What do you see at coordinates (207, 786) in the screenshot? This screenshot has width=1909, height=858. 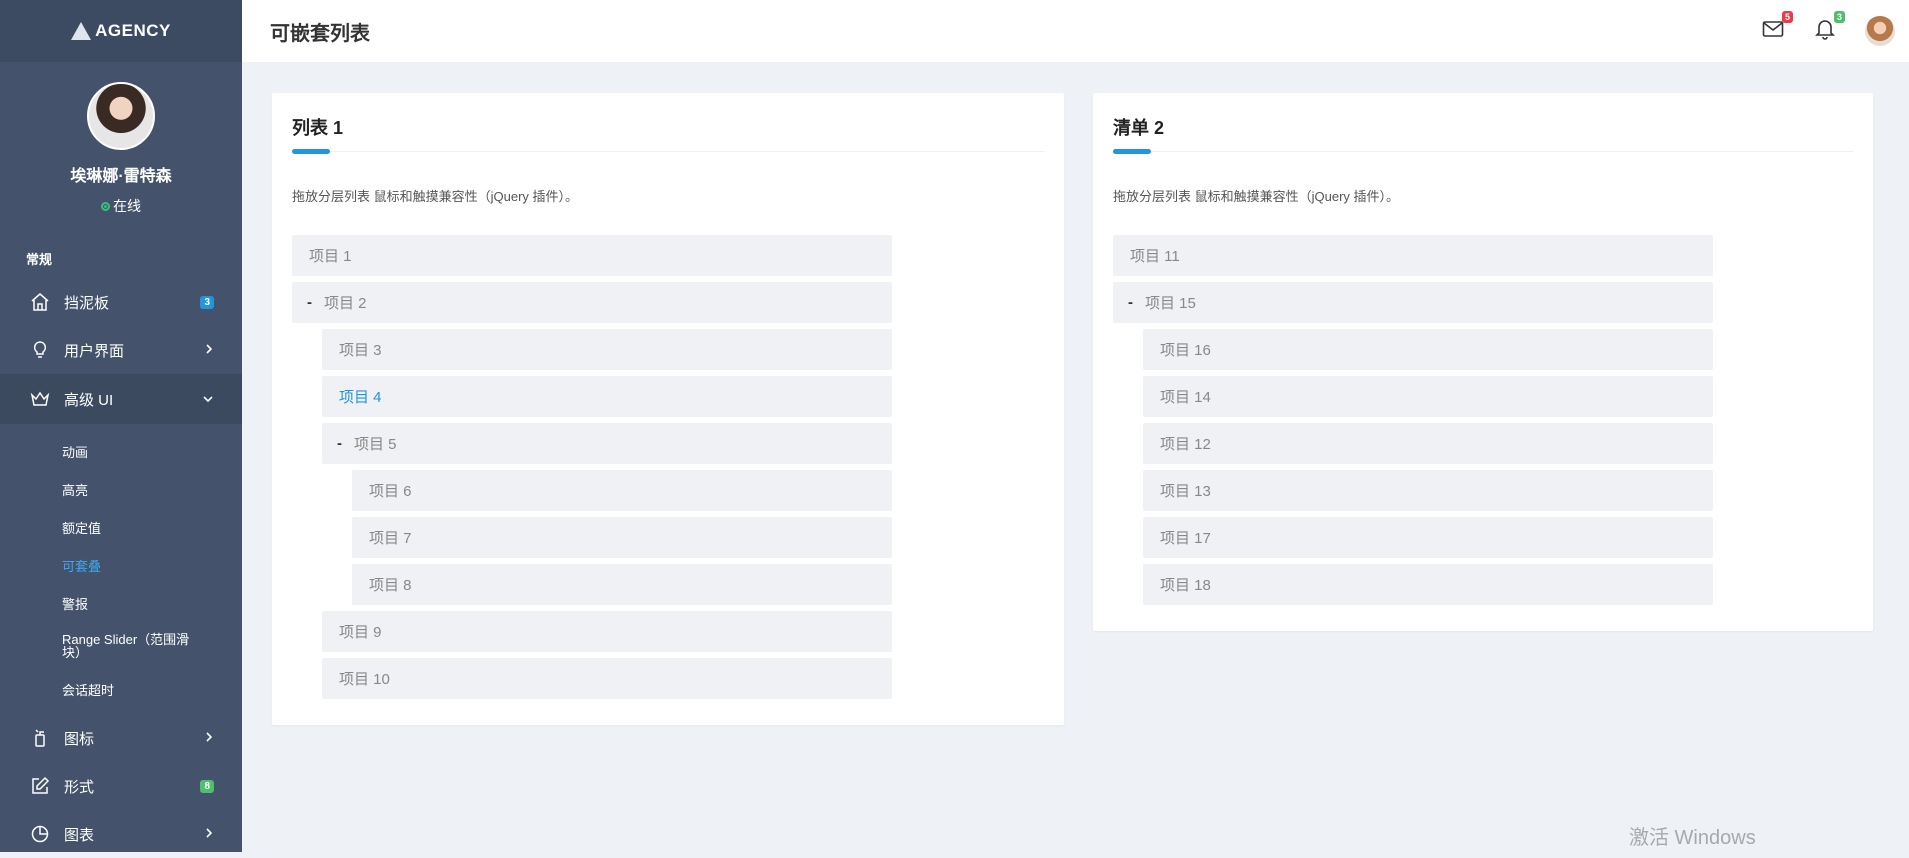 I see `forms-badge: 8` at bounding box center [207, 786].